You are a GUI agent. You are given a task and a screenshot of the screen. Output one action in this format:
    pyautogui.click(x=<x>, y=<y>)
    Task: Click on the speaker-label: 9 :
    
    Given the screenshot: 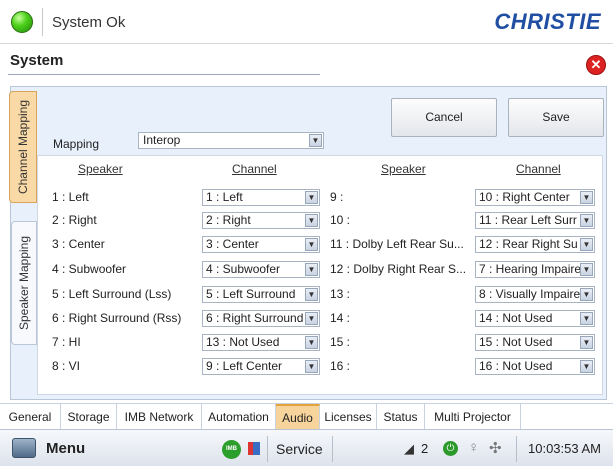 What is the action you would take?
    pyautogui.click(x=337, y=197)
    